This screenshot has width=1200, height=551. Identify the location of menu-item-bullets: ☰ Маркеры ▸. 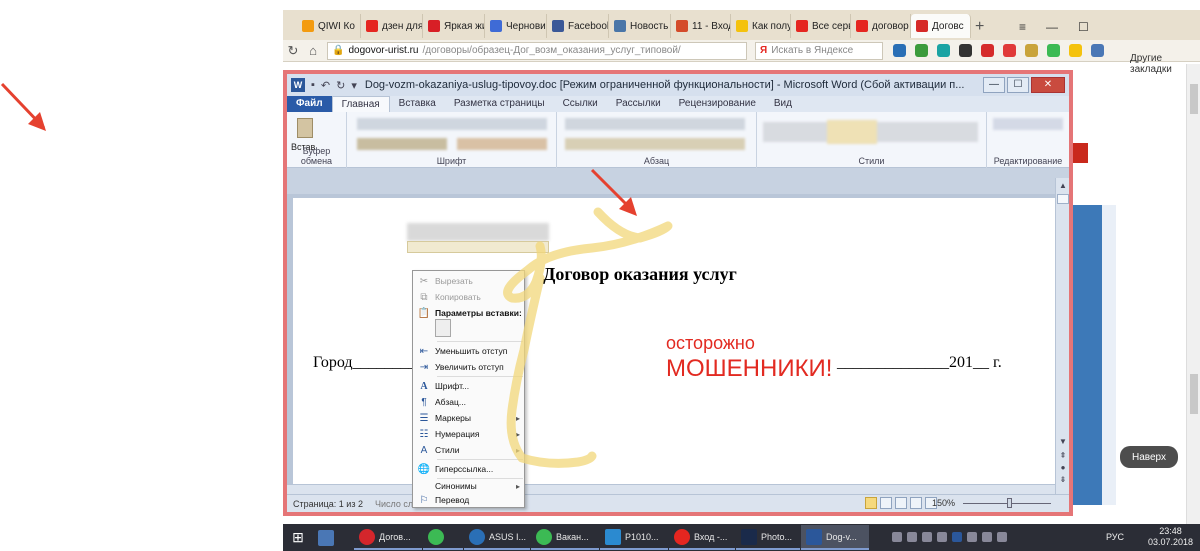
(468, 418).